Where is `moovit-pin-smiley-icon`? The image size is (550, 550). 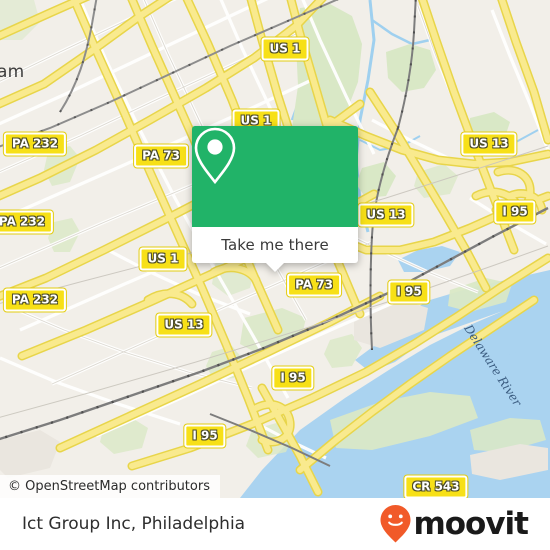 moovit-pin-smiley-icon is located at coordinates (395, 524).